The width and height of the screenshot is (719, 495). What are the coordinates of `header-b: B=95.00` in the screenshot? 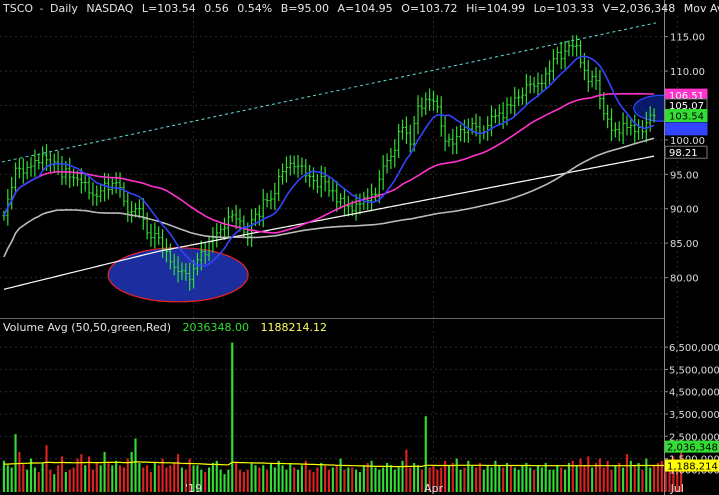 It's located at (305, 8).